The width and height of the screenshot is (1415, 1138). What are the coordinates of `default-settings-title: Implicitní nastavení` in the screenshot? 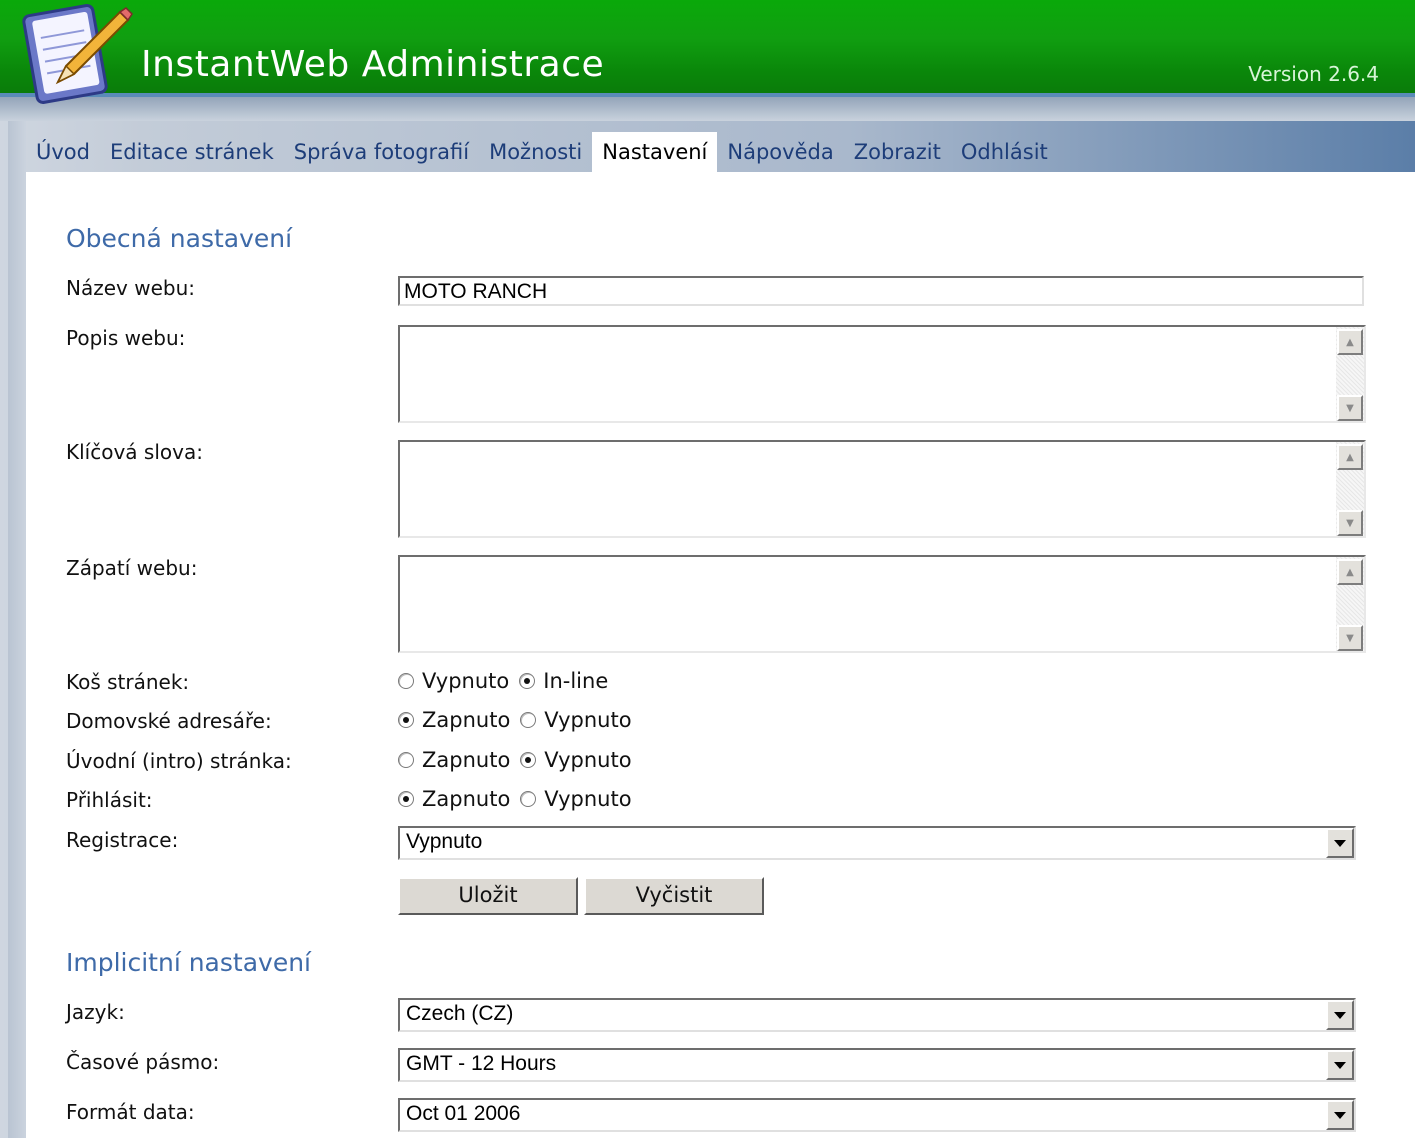 It's located at (188, 962).